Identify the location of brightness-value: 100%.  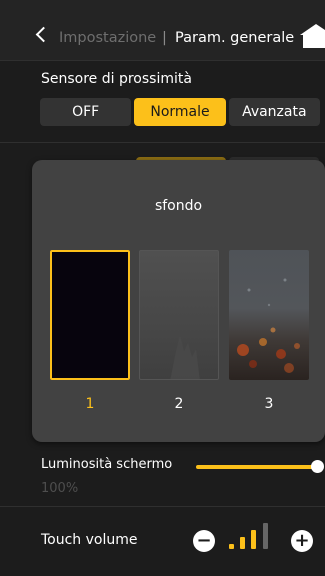
(60, 488).